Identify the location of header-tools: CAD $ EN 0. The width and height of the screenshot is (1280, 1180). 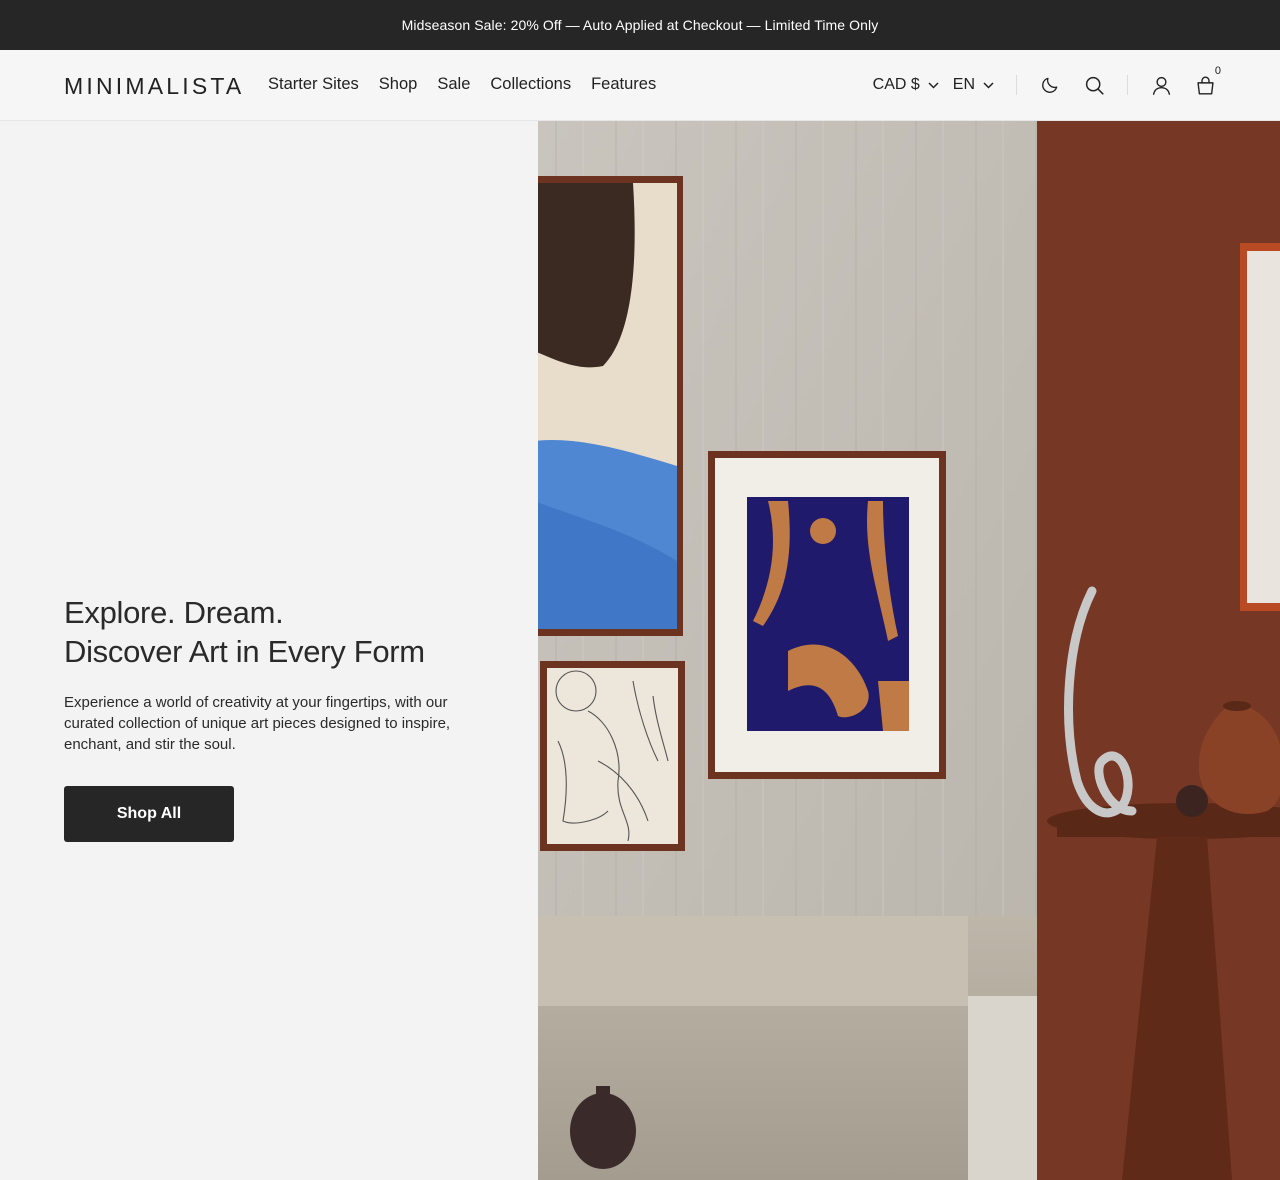
(1047, 83).